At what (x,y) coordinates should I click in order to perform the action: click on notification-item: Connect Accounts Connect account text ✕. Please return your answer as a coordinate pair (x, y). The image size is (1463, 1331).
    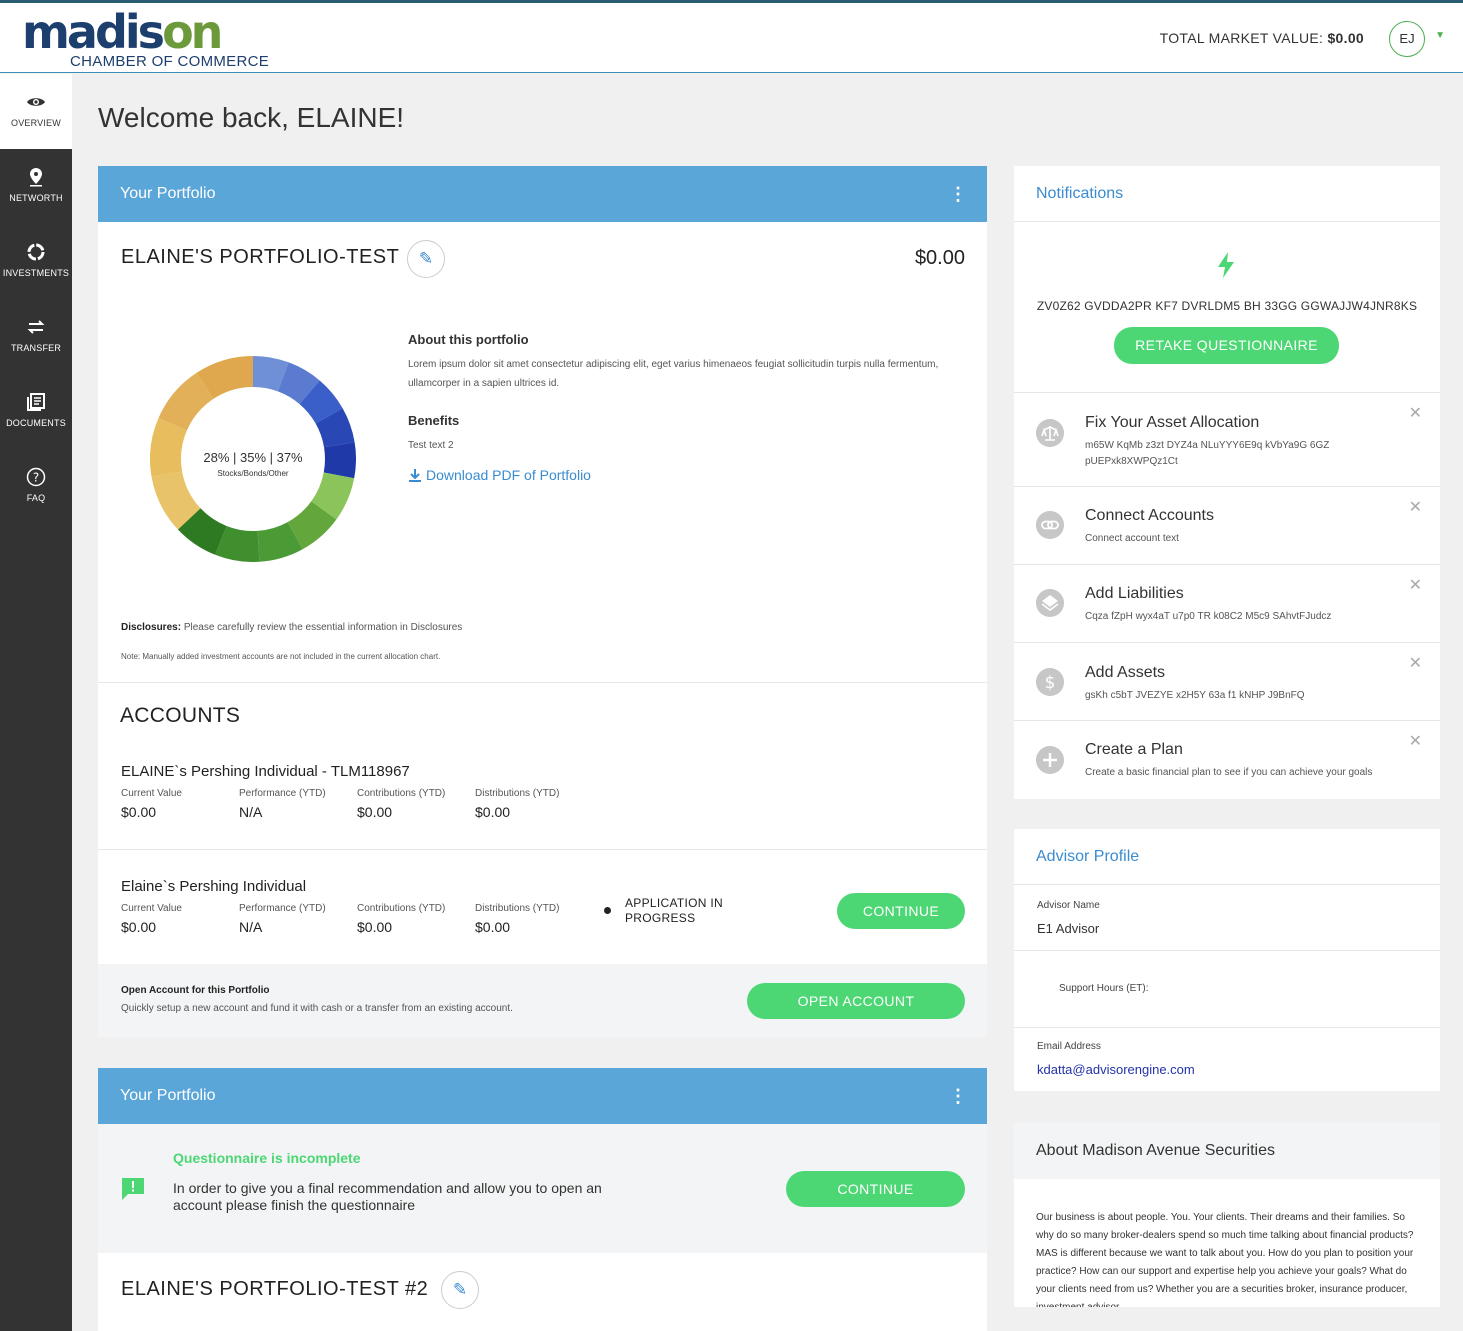
    Looking at the image, I should click on (1227, 525).